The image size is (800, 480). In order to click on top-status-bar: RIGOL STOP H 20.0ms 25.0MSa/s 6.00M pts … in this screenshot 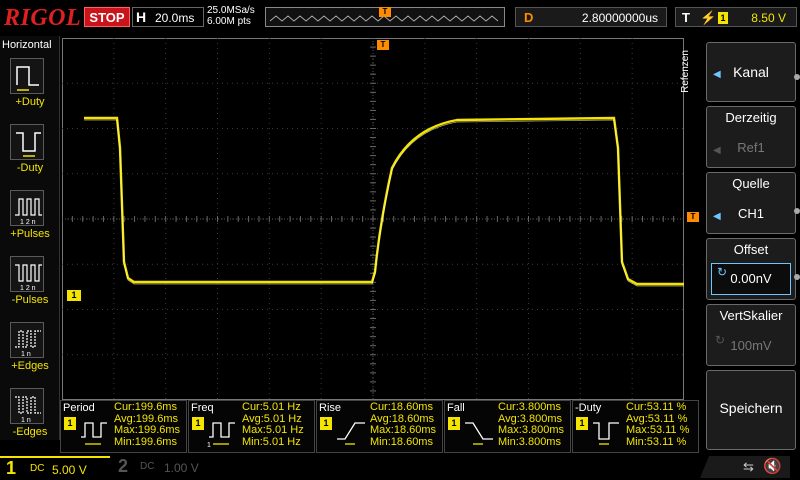, I will do `click(400, 17)`.